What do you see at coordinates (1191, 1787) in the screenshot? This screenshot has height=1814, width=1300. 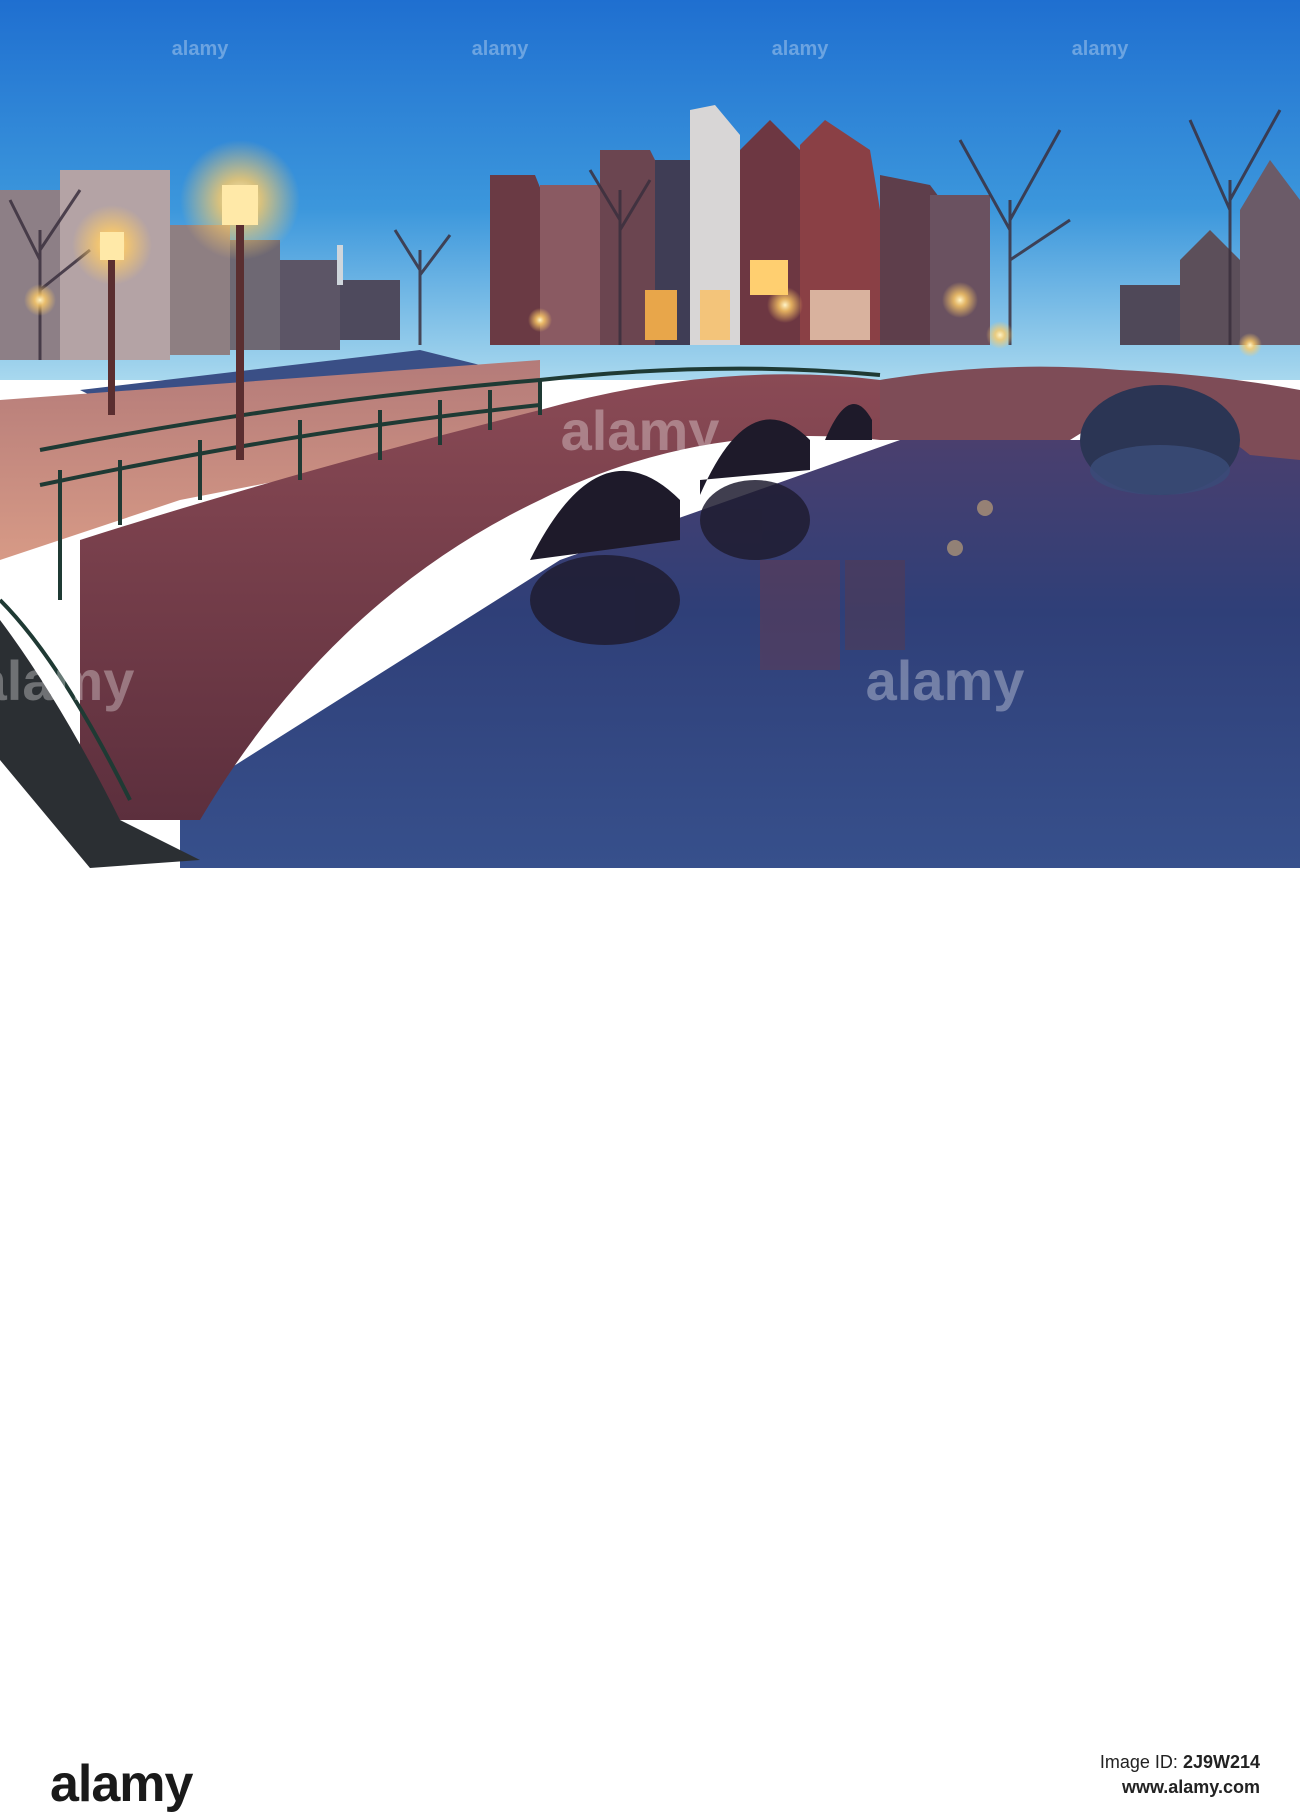 I see `image-url: www.alamy.com` at bounding box center [1191, 1787].